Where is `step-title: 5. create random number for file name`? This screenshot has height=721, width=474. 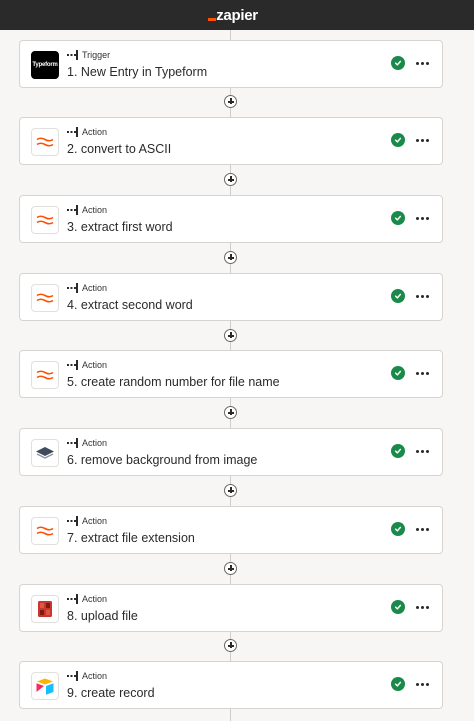 step-title: 5. create random number for file name is located at coordinates (173, 382).